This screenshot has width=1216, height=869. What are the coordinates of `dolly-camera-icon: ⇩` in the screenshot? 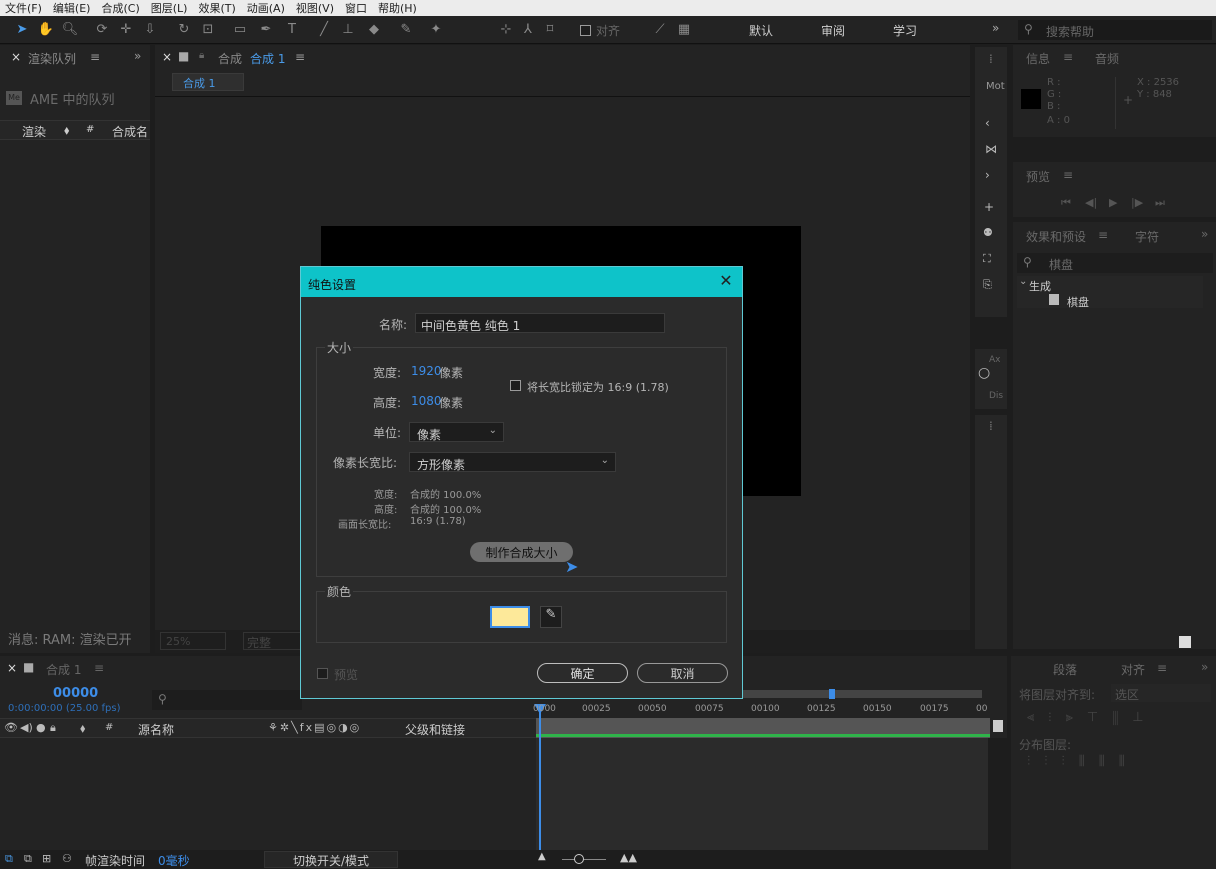 It's located at (150, 29).